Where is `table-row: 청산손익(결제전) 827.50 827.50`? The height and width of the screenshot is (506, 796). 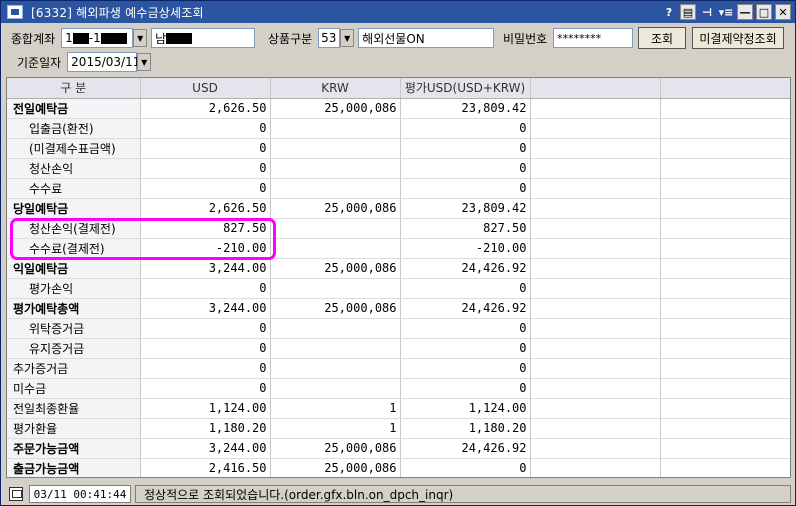
table-row: 청산손익(결제전) 827.50 827.50 is located at coordinates (398, 228).